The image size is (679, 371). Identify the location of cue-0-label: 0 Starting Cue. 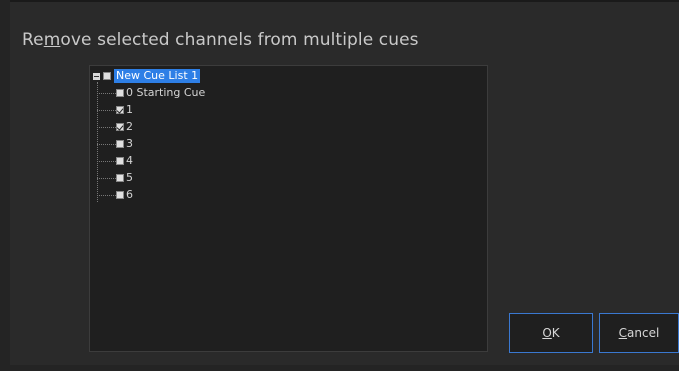
(165, 93).